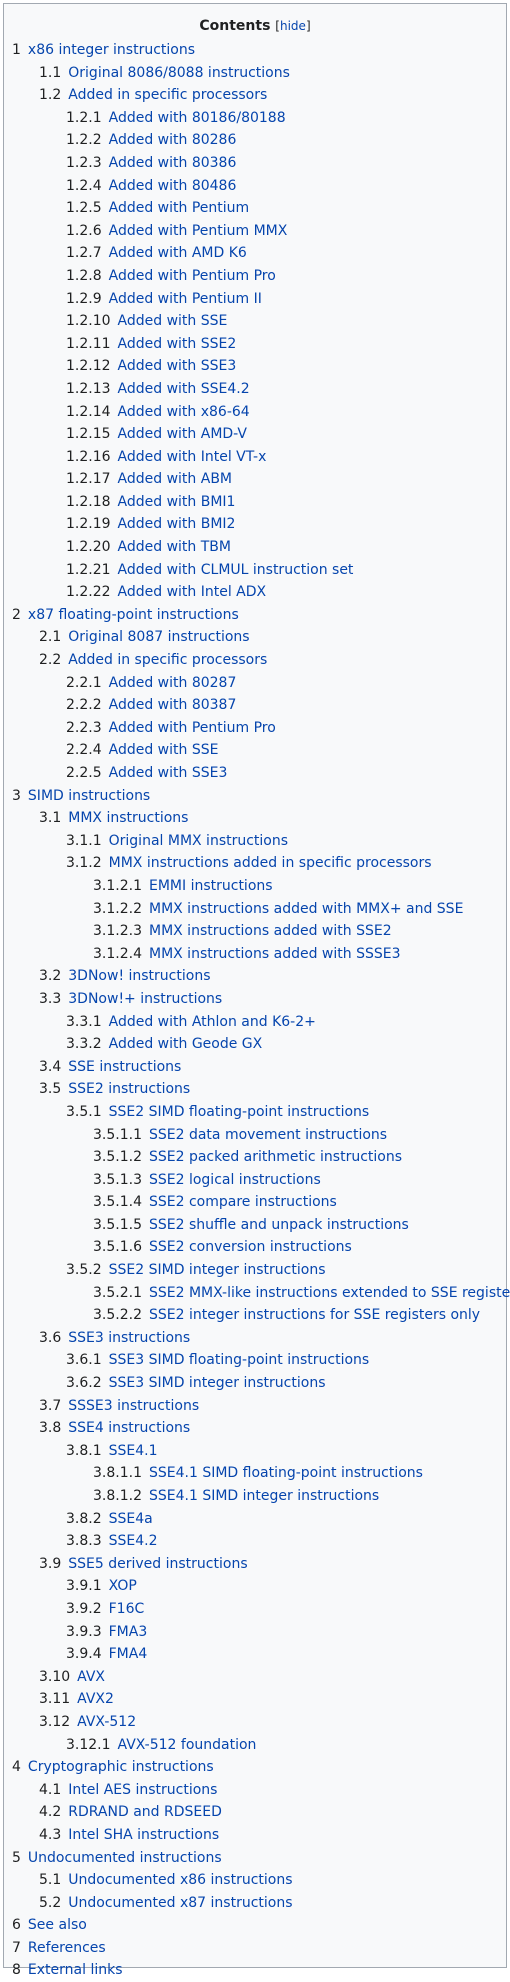  Describe the element at coordinates (255, 818) in the screenshot. I see `toc-item: 3.1 MMX instructions` at that location.